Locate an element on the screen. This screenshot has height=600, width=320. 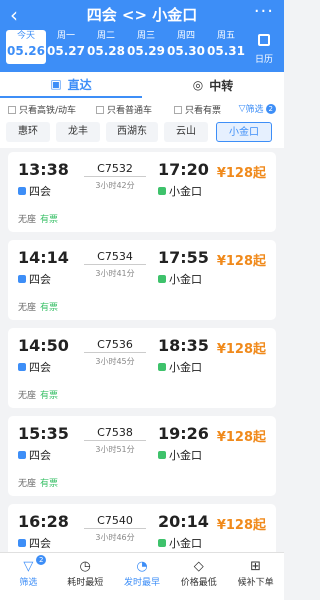
arrival-time: 19:26 is located at coordinates (183, 433).